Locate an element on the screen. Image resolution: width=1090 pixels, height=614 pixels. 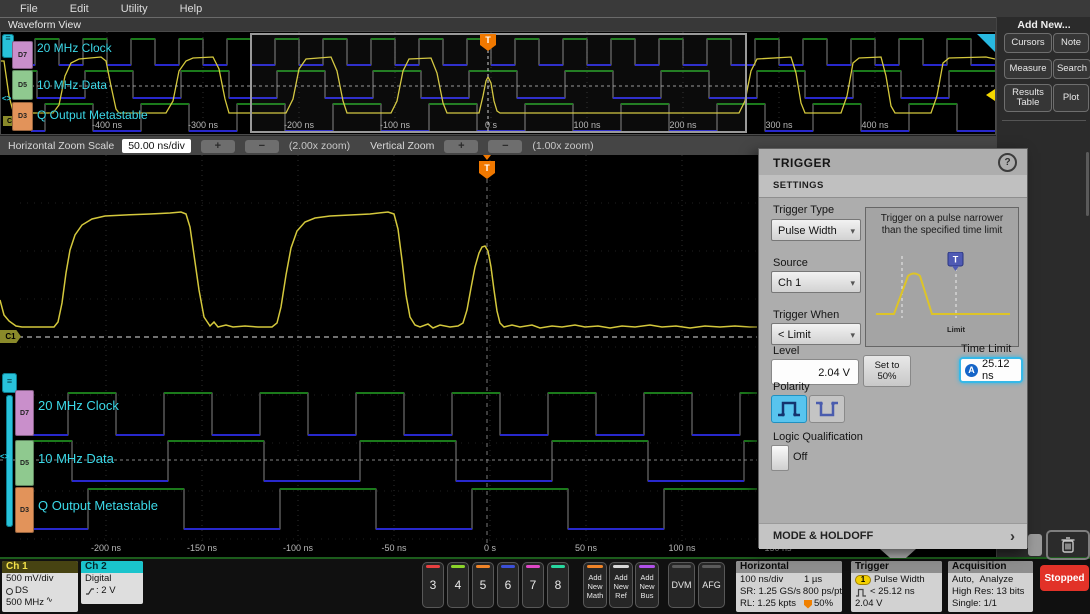
add-new-ref-button: Add New Ref is located at coordinates (621, 585).